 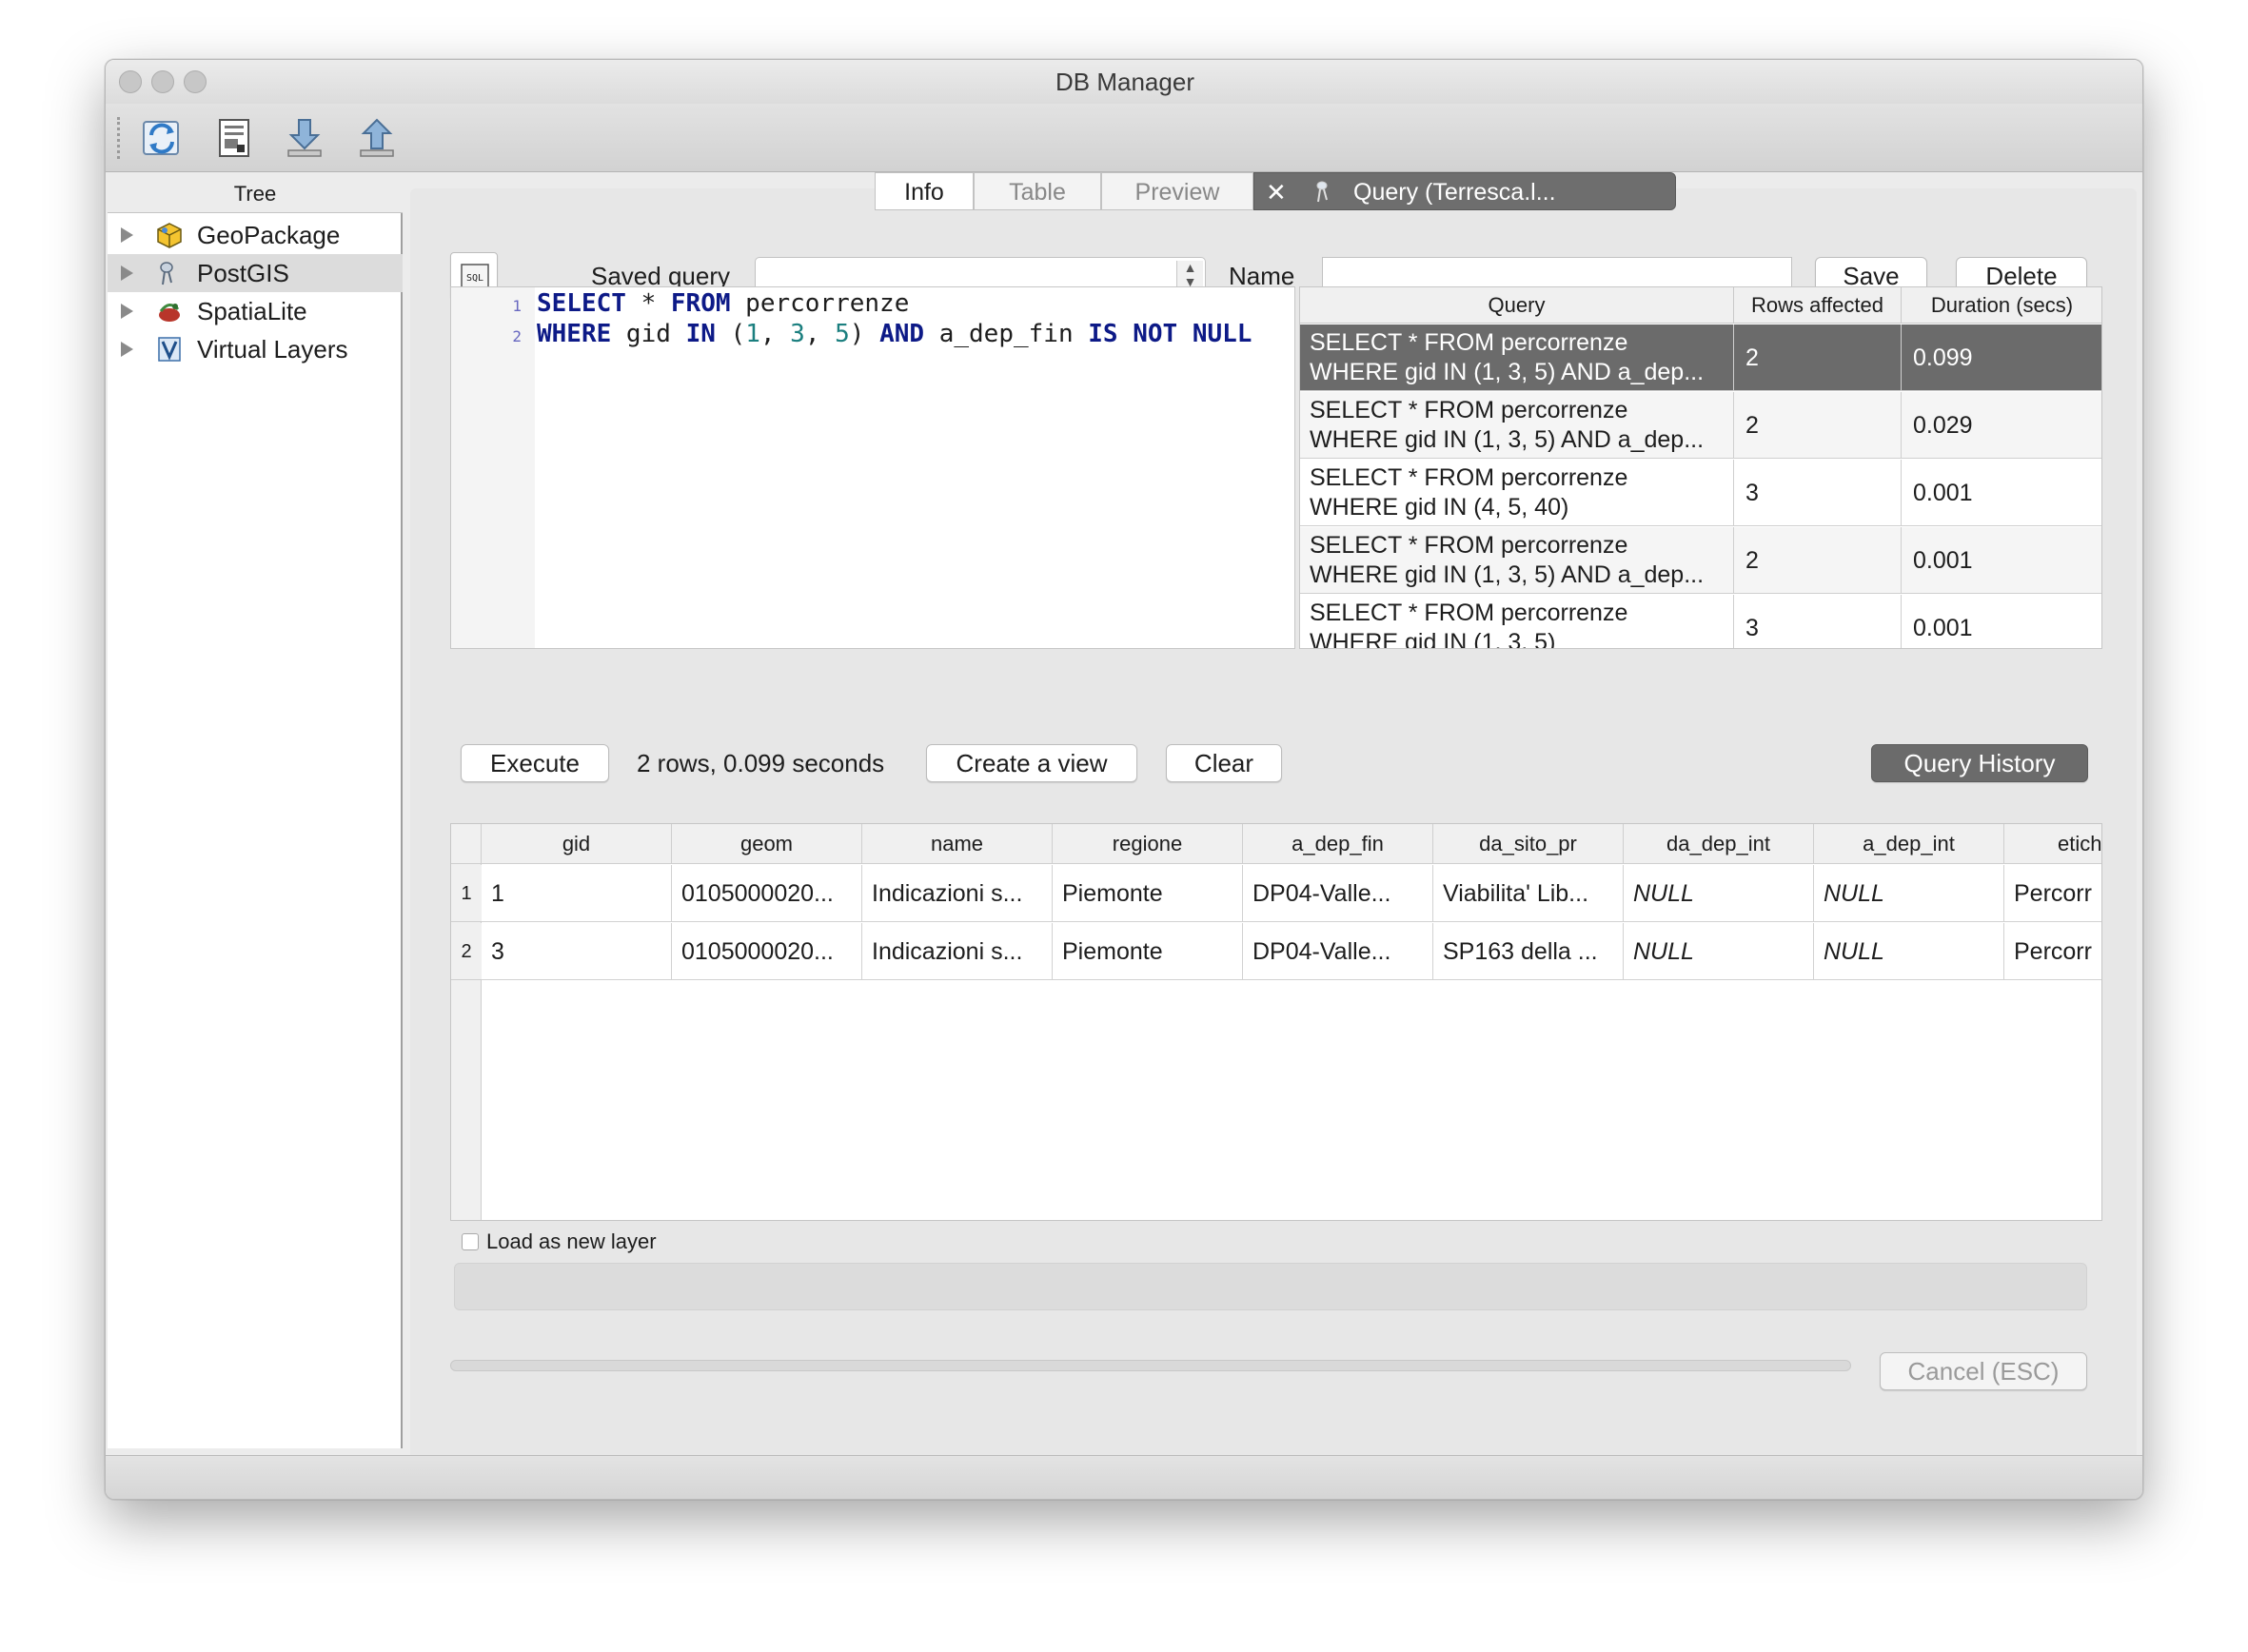 I want to click on tab-table: Table, so click(x=1037, y=191).